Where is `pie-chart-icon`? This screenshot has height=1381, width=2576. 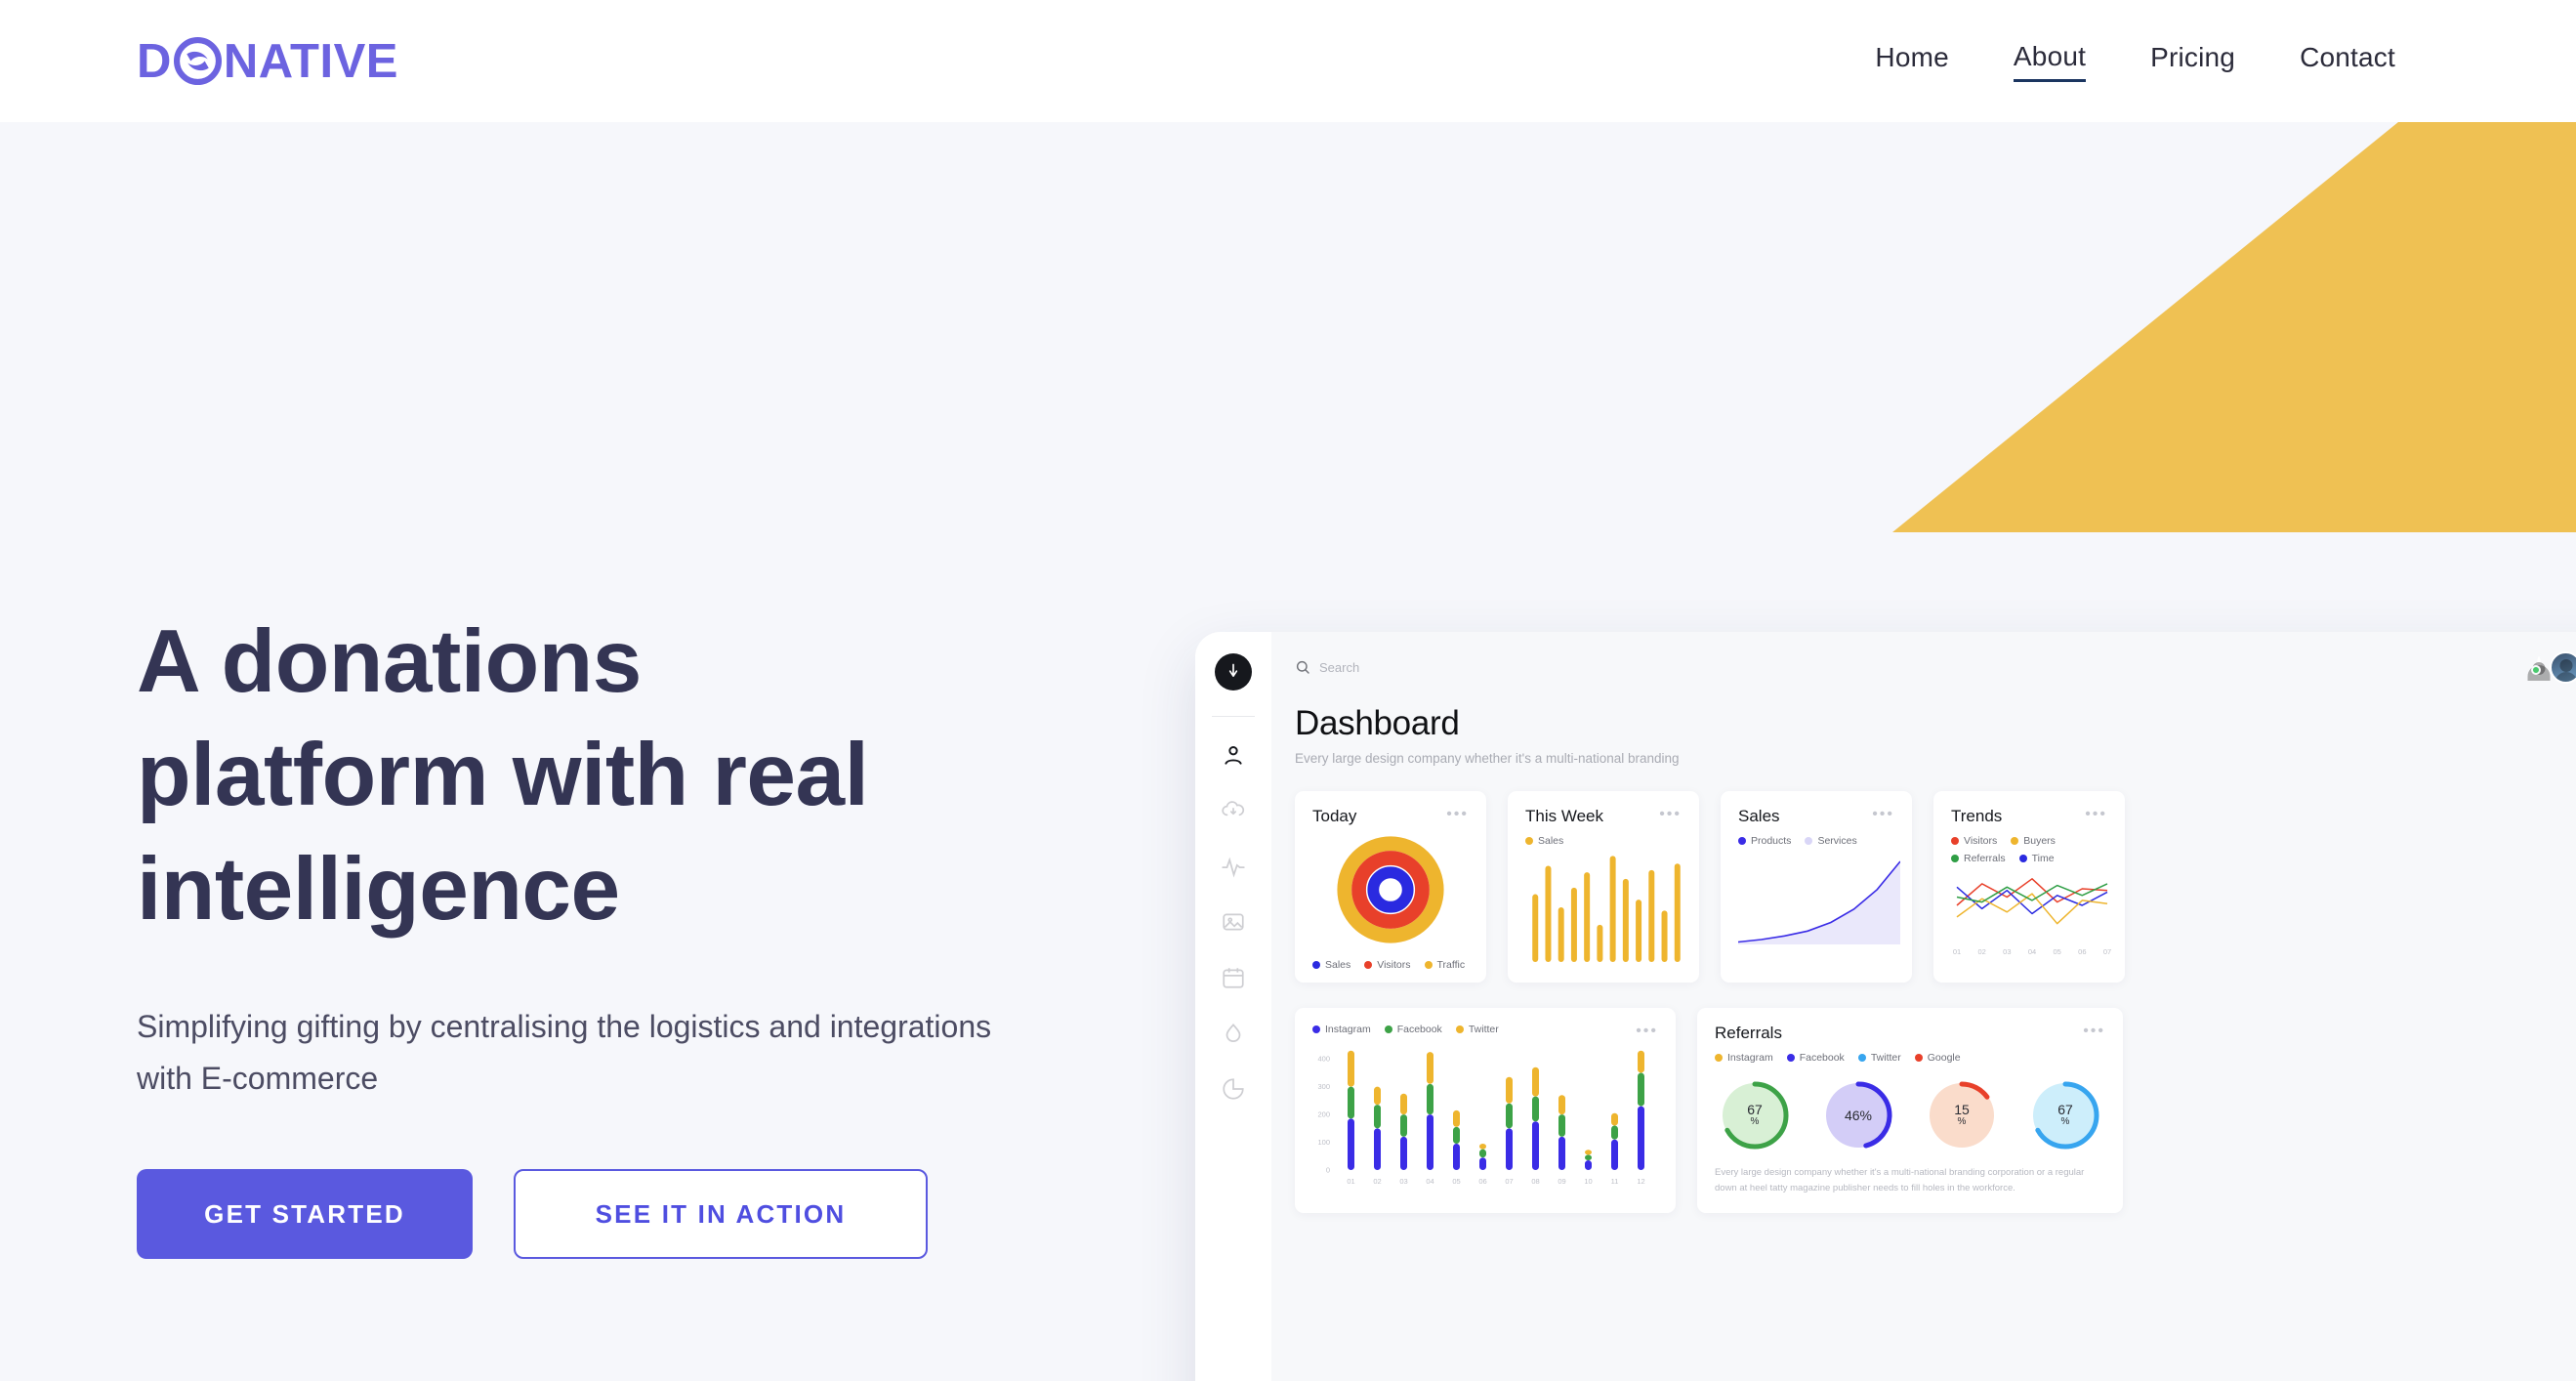 pie-chart-icon is located at coordinates (1234, 1089).